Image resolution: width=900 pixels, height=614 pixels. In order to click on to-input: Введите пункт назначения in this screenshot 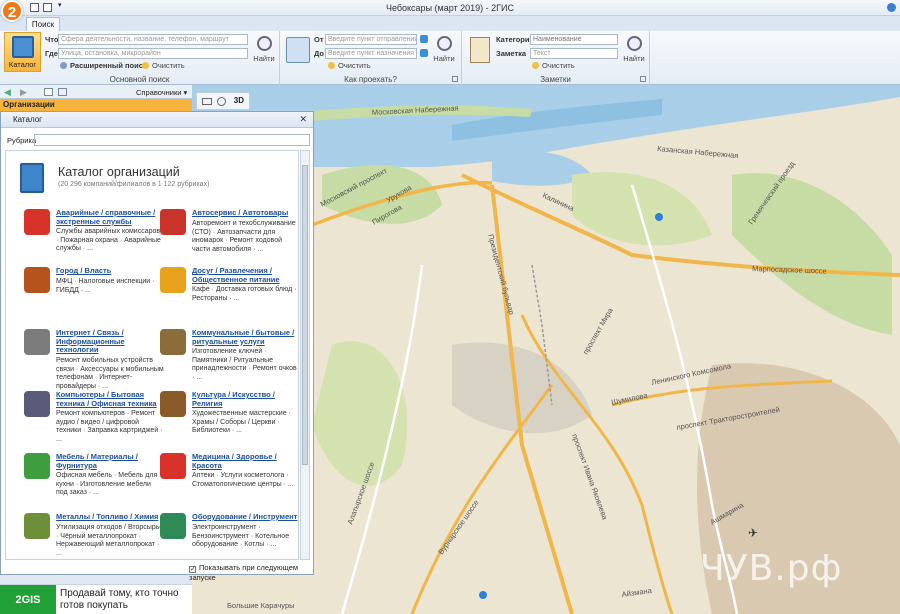, I will do `click(371, 53)`.